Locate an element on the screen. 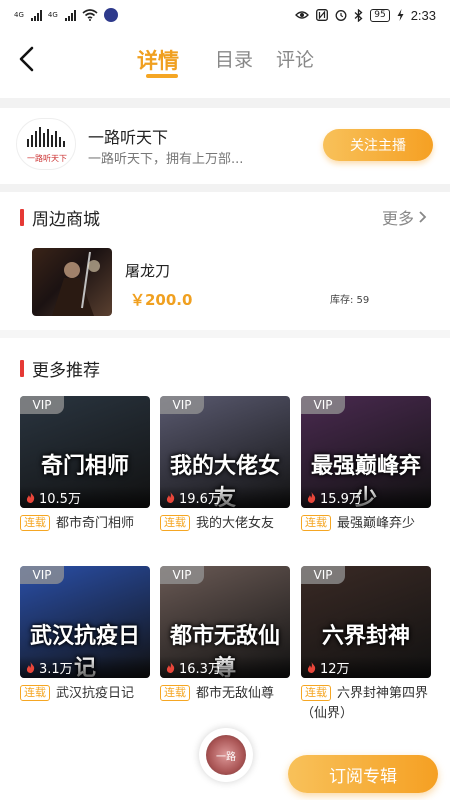  wifi-icon is located at coordinates (90, 15).